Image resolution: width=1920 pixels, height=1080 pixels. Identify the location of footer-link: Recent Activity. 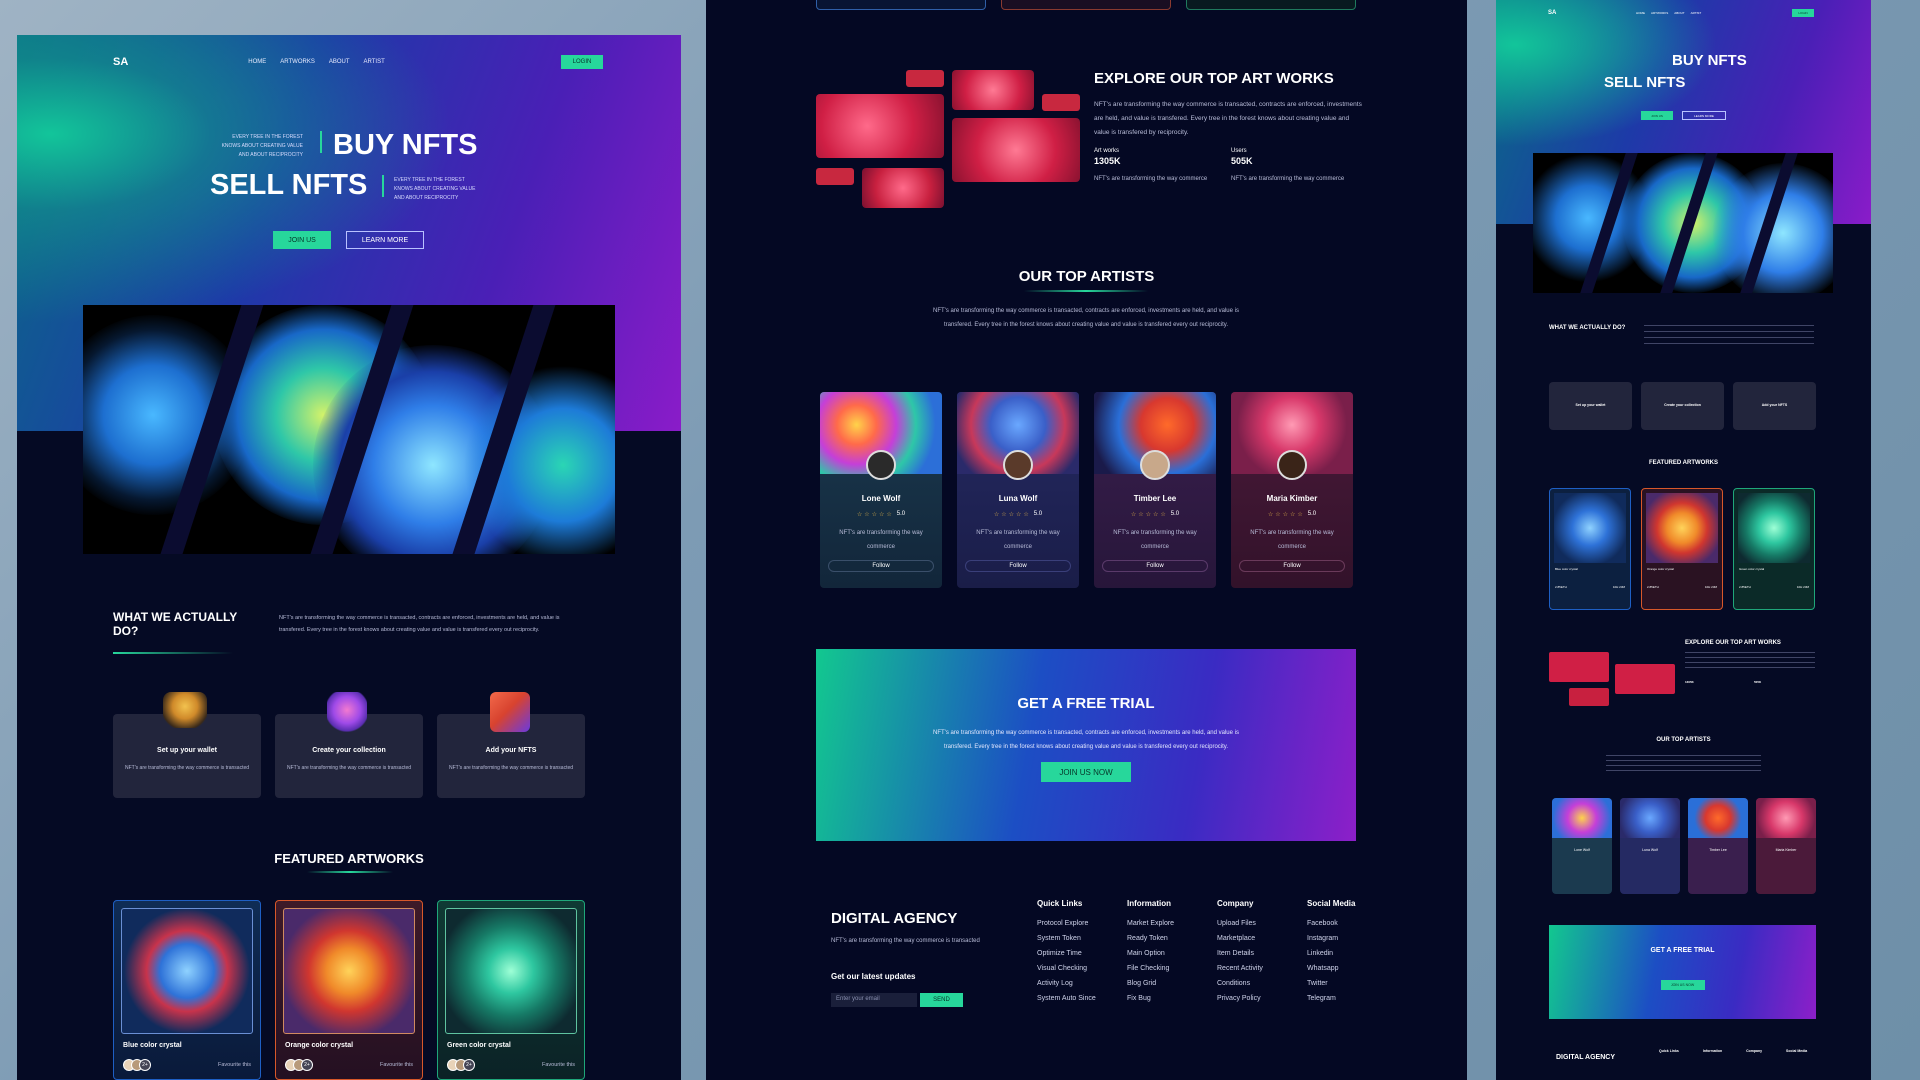
(1251, 968).